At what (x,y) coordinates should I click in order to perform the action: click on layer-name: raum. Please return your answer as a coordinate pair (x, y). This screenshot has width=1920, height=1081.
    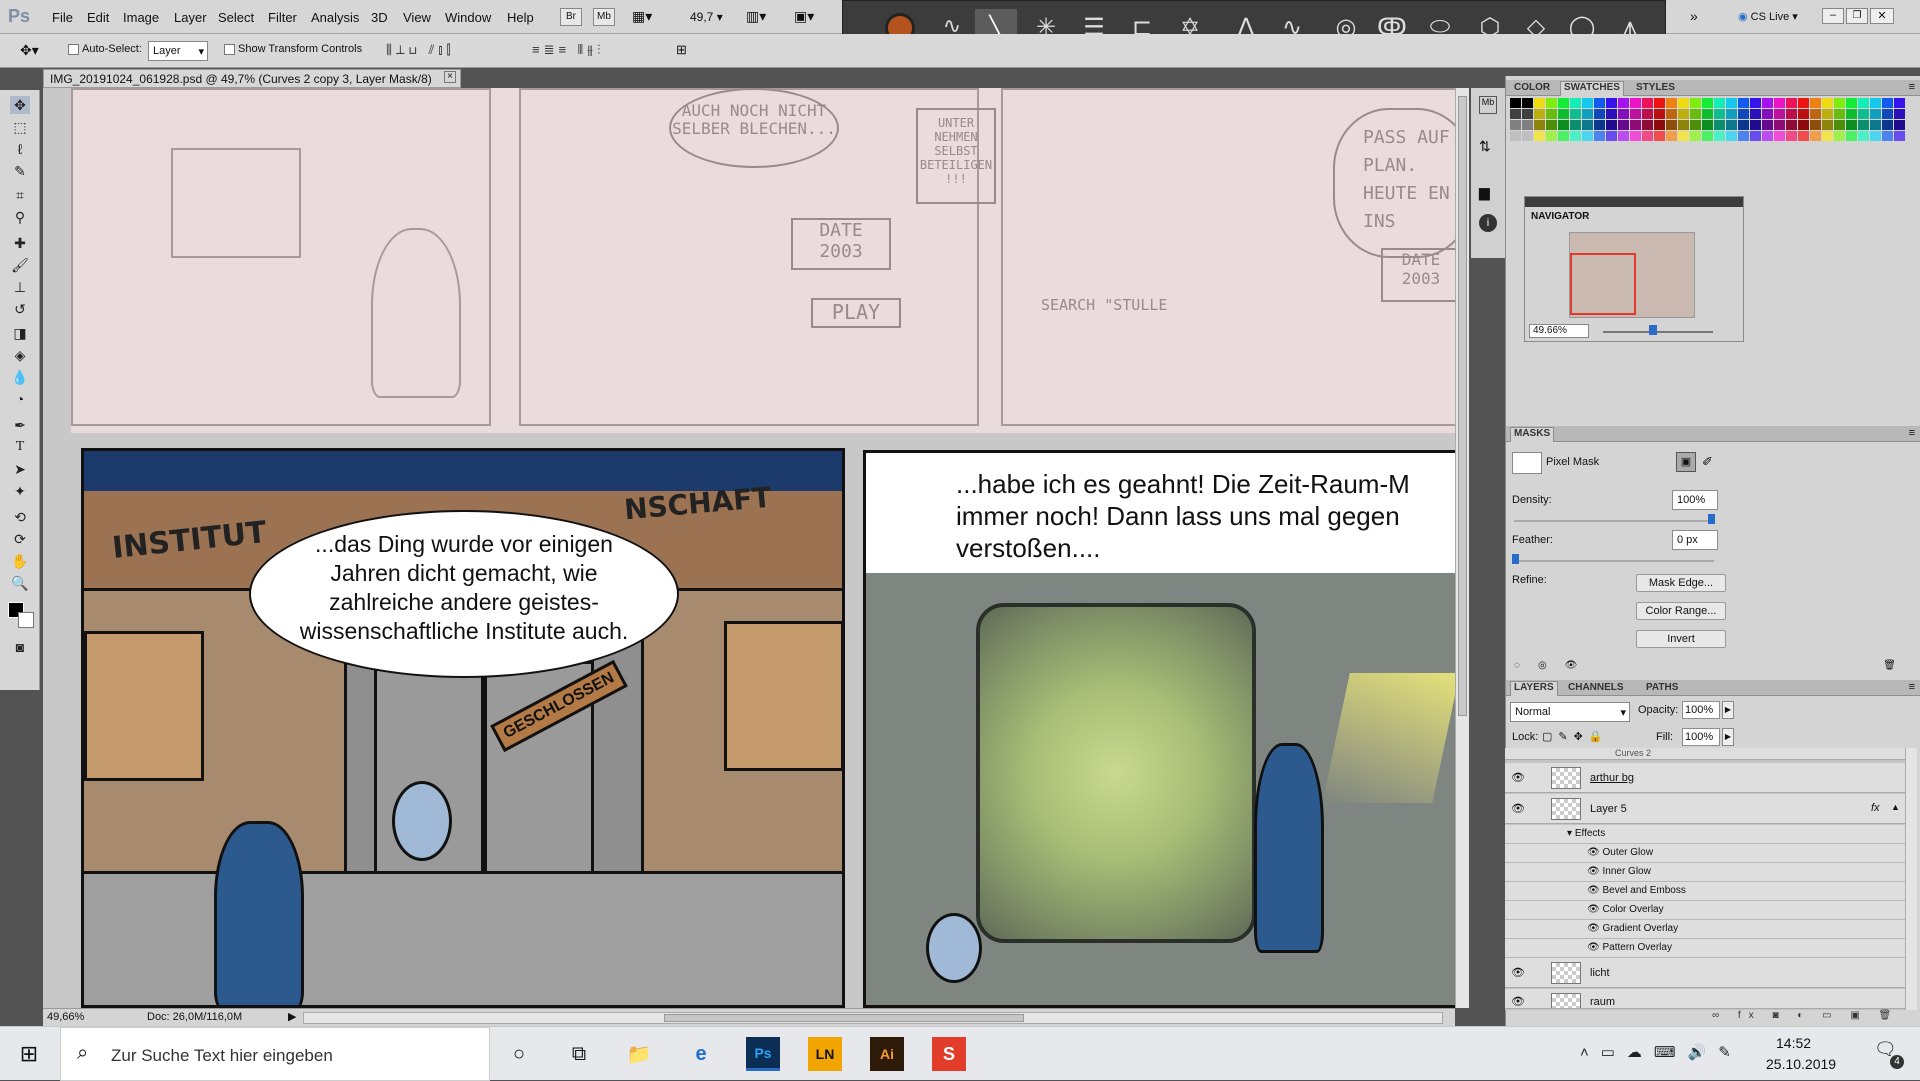
    Looking at the image, I should click on (1602, 1002).